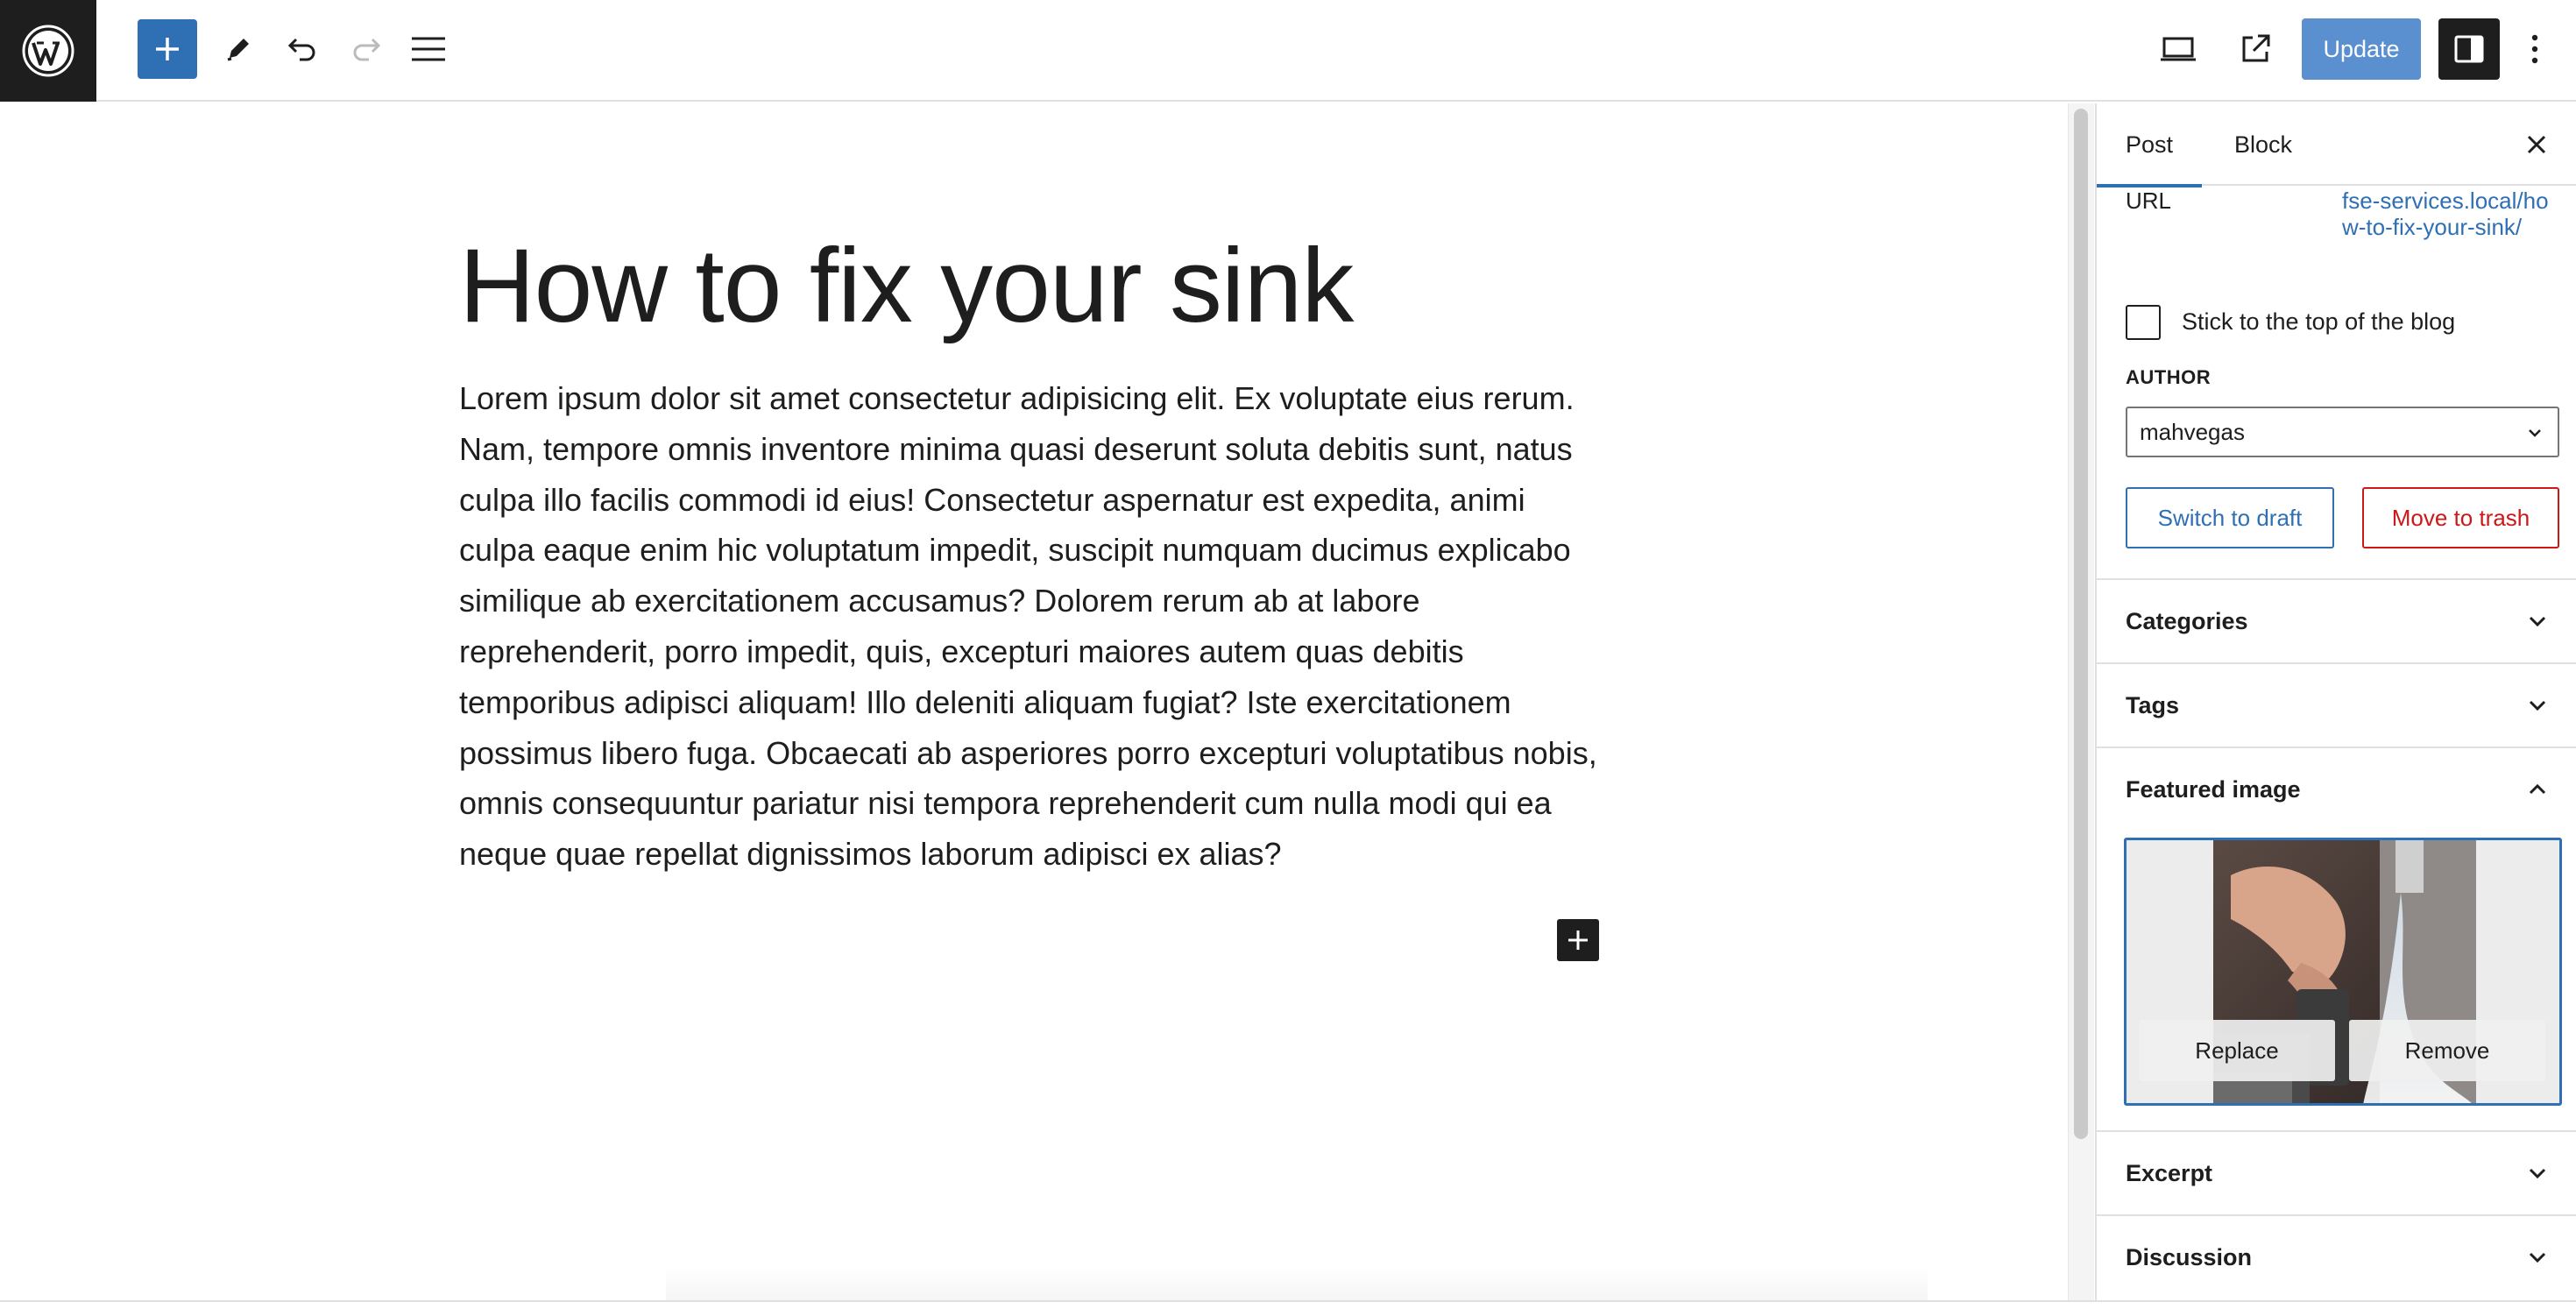 The height and width of the screenshot is (1316, 2576). What do you see at coordinates (2318, 322) in the screenshot?
I see `sticky-checkbox-label: Stick to the top of the blog` at bounding box center [2318, 322].